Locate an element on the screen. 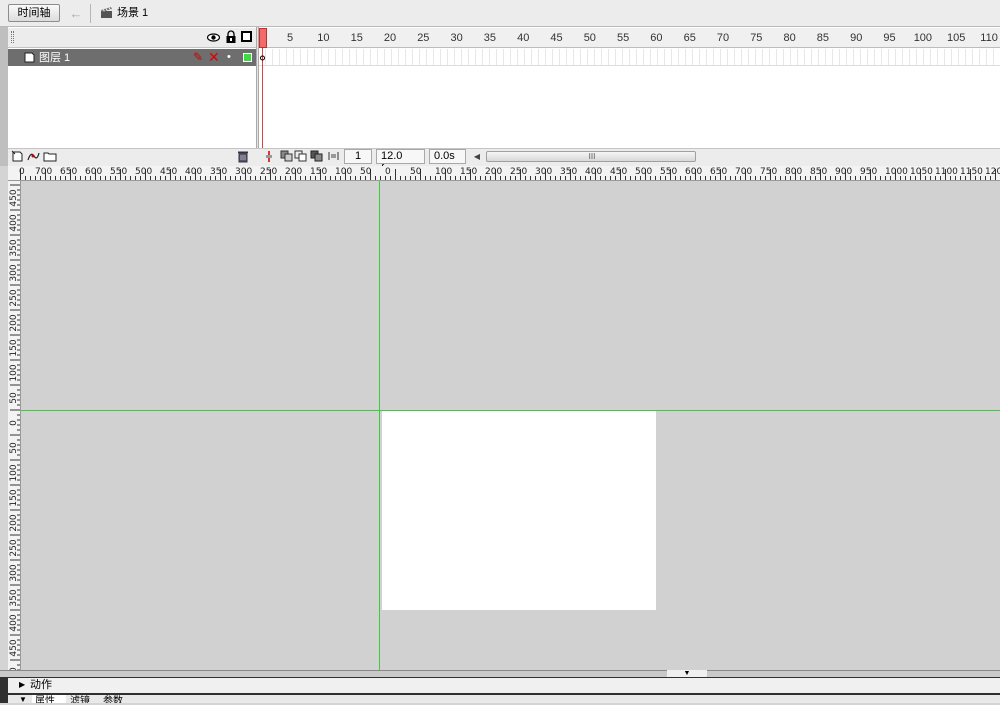 This screenshot has width=1000, height=705. stage-canvas is located at coordinates (519, 510).